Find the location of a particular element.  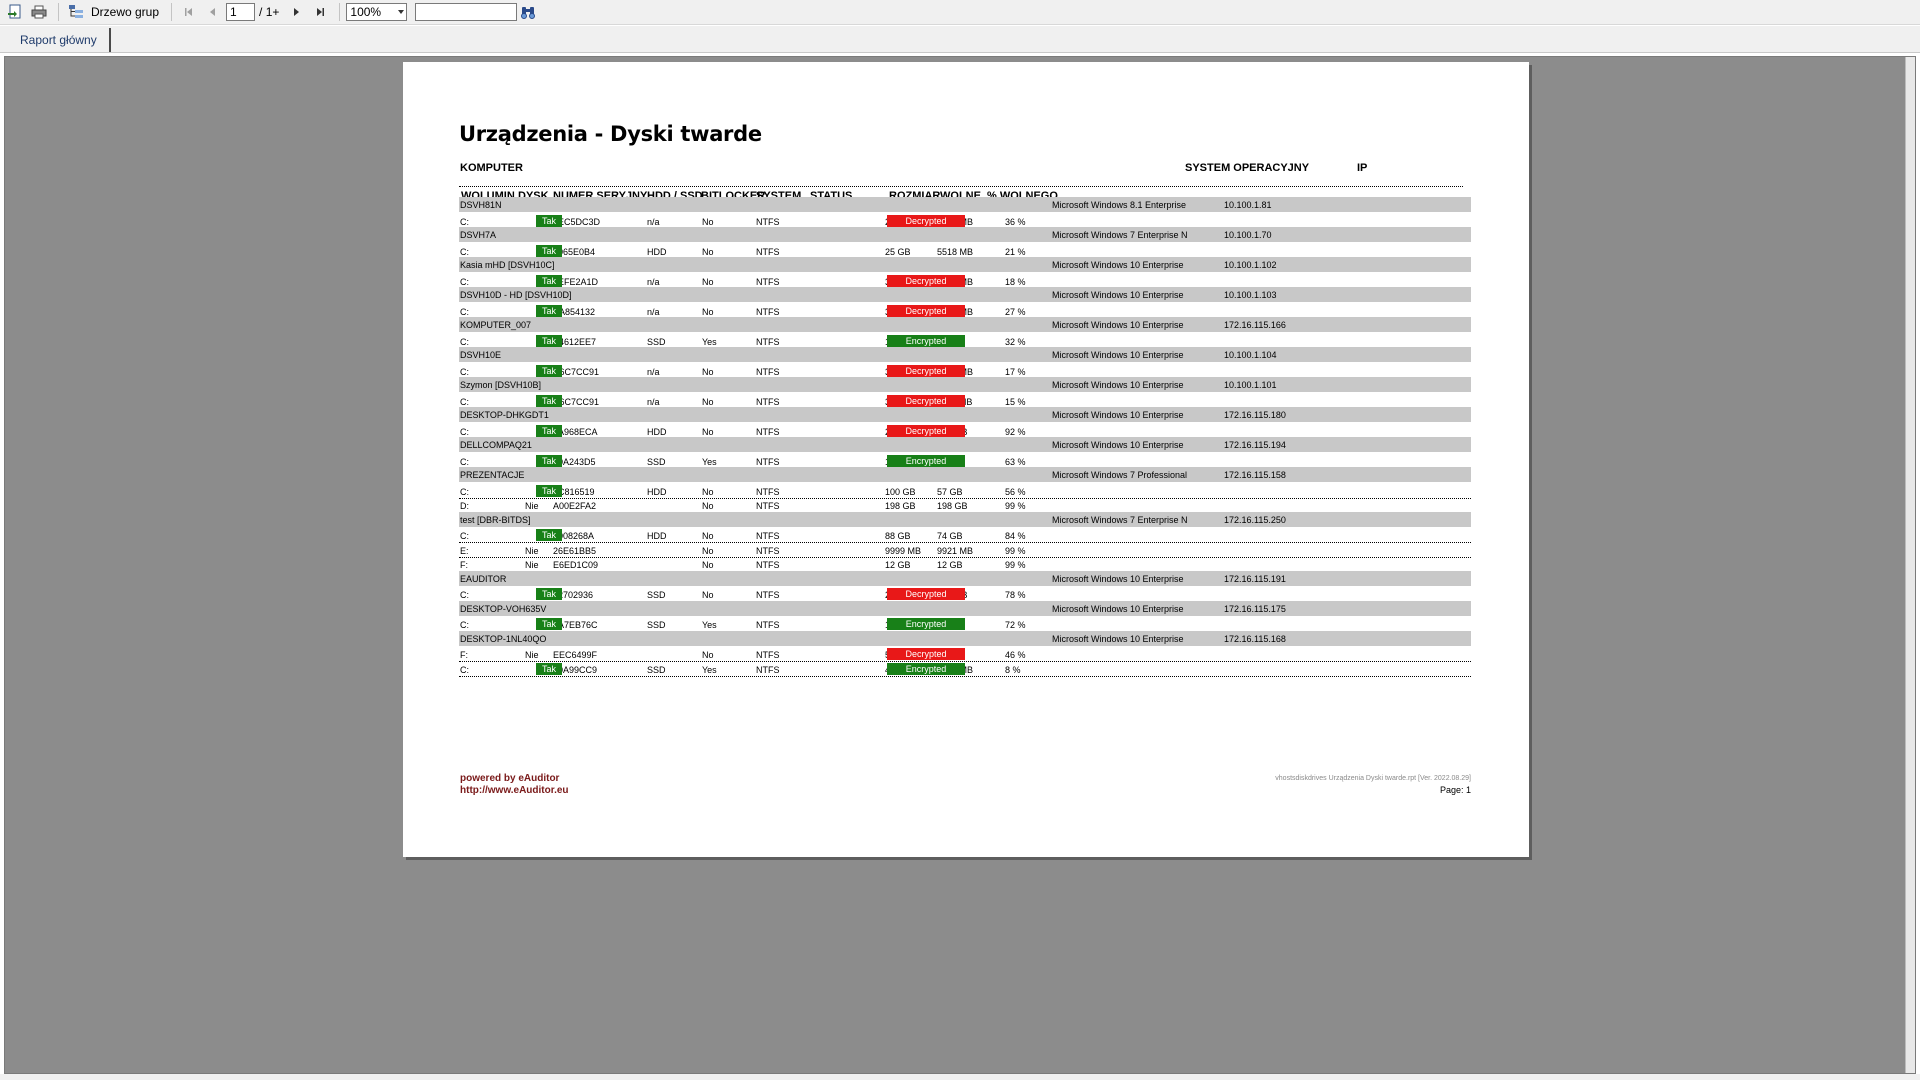

disk-free: 198 GB is located at coordinates (952, 506).